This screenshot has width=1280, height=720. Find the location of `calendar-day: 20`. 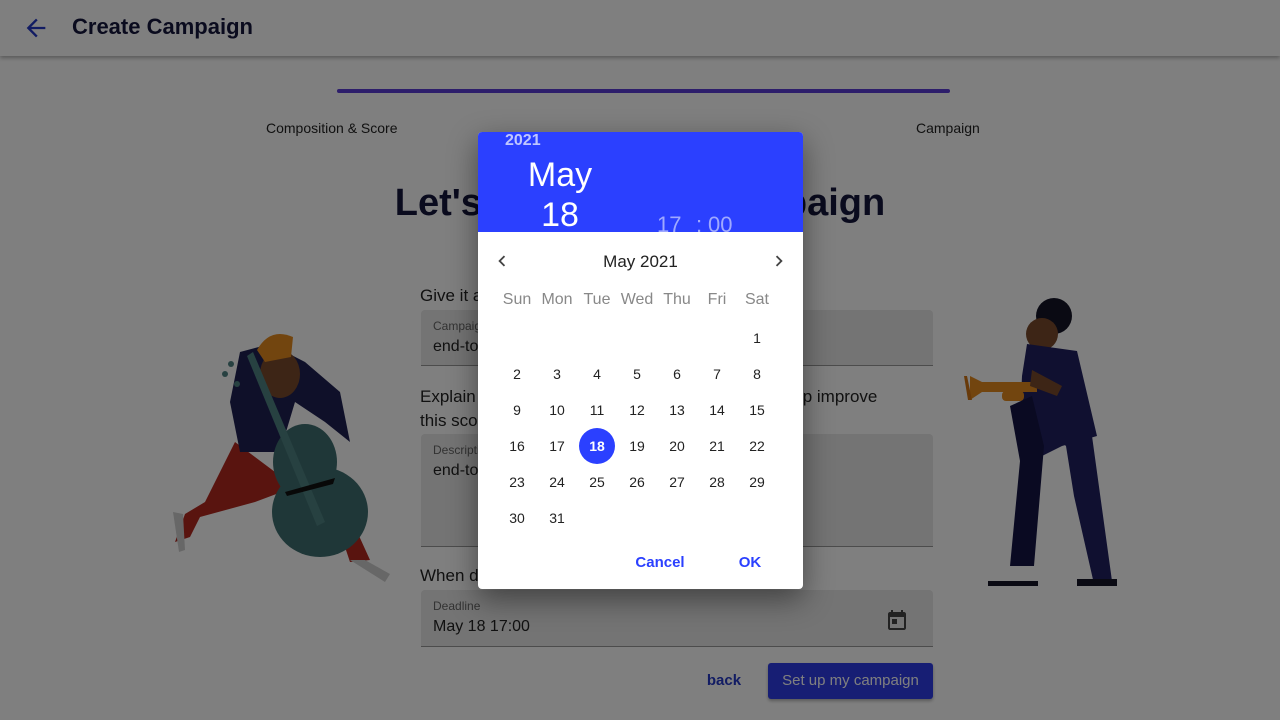

calendar-day: 20 is located at coordinates (677, 446).